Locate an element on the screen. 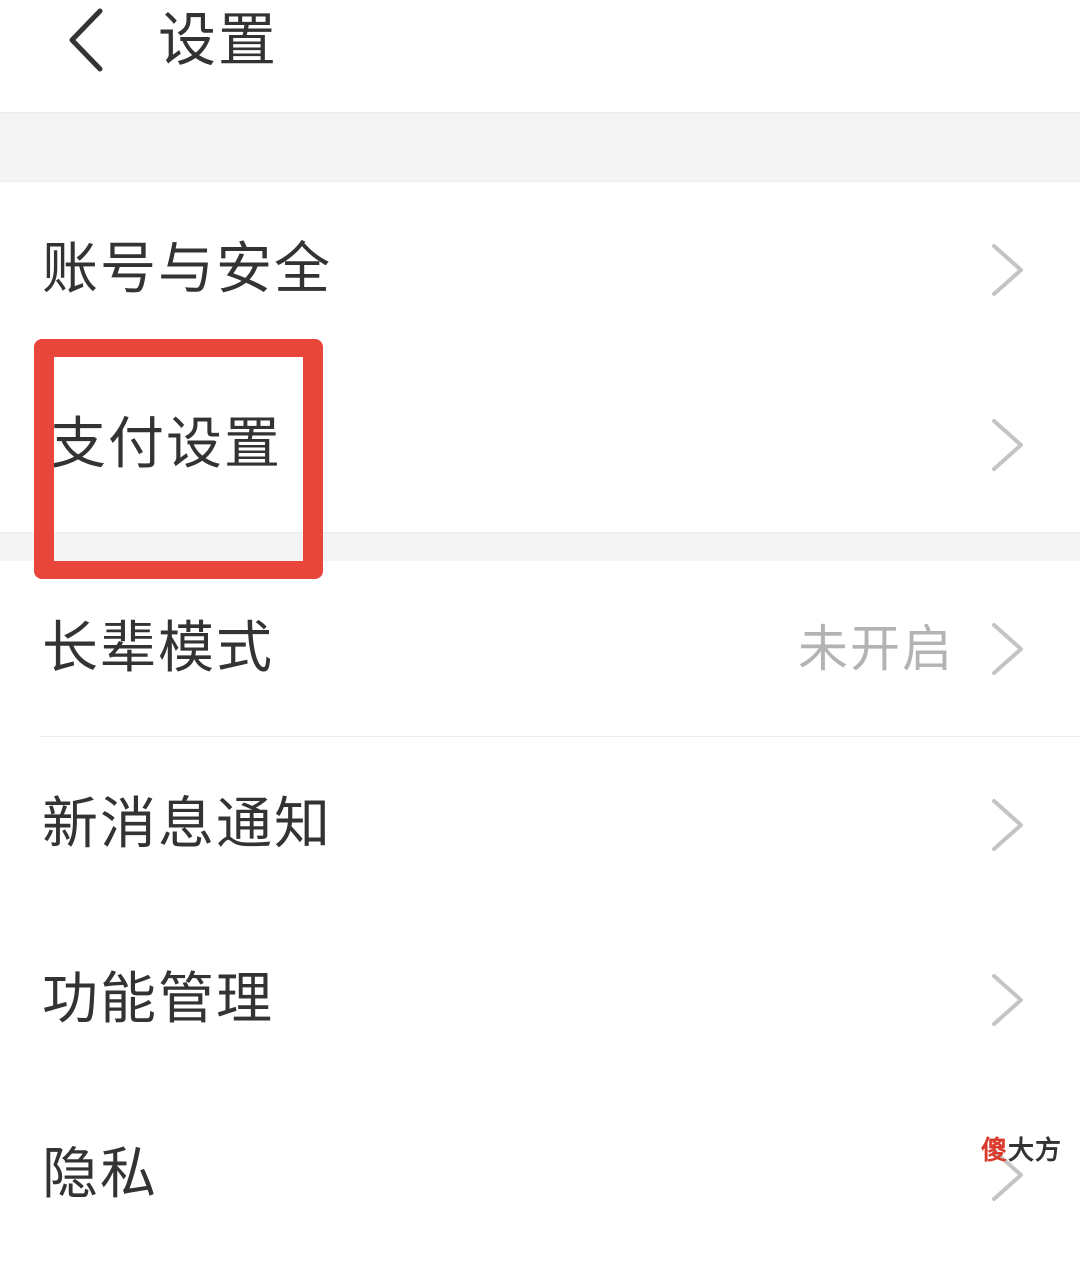 The height and width of the screenshot is (1263, 1080). settings-item-account-security: 账号与安全 is located at coordinates (540, 270).